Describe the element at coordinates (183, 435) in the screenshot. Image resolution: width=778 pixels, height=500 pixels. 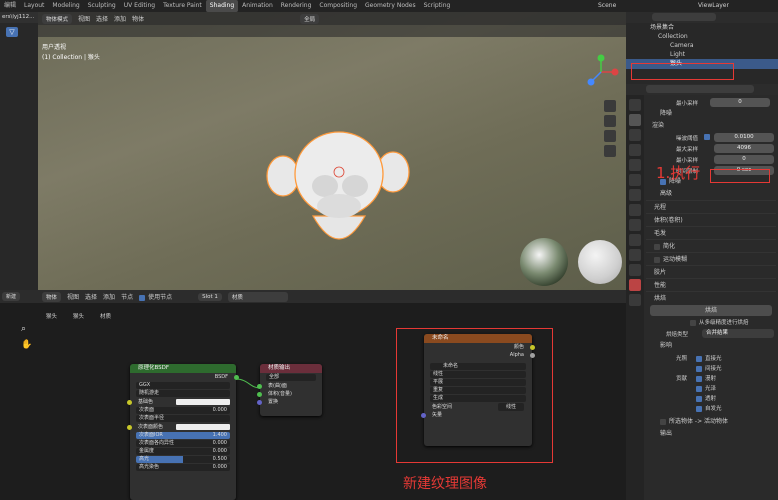
I see `sss-ior-field: 次表面IOR 1.400` at that location.